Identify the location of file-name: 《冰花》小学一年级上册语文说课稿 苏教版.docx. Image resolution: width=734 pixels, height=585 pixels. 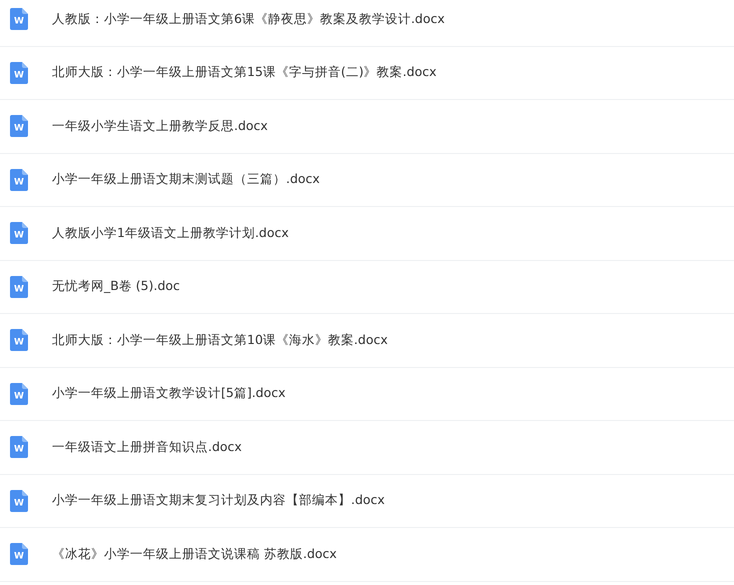
(194, 554).